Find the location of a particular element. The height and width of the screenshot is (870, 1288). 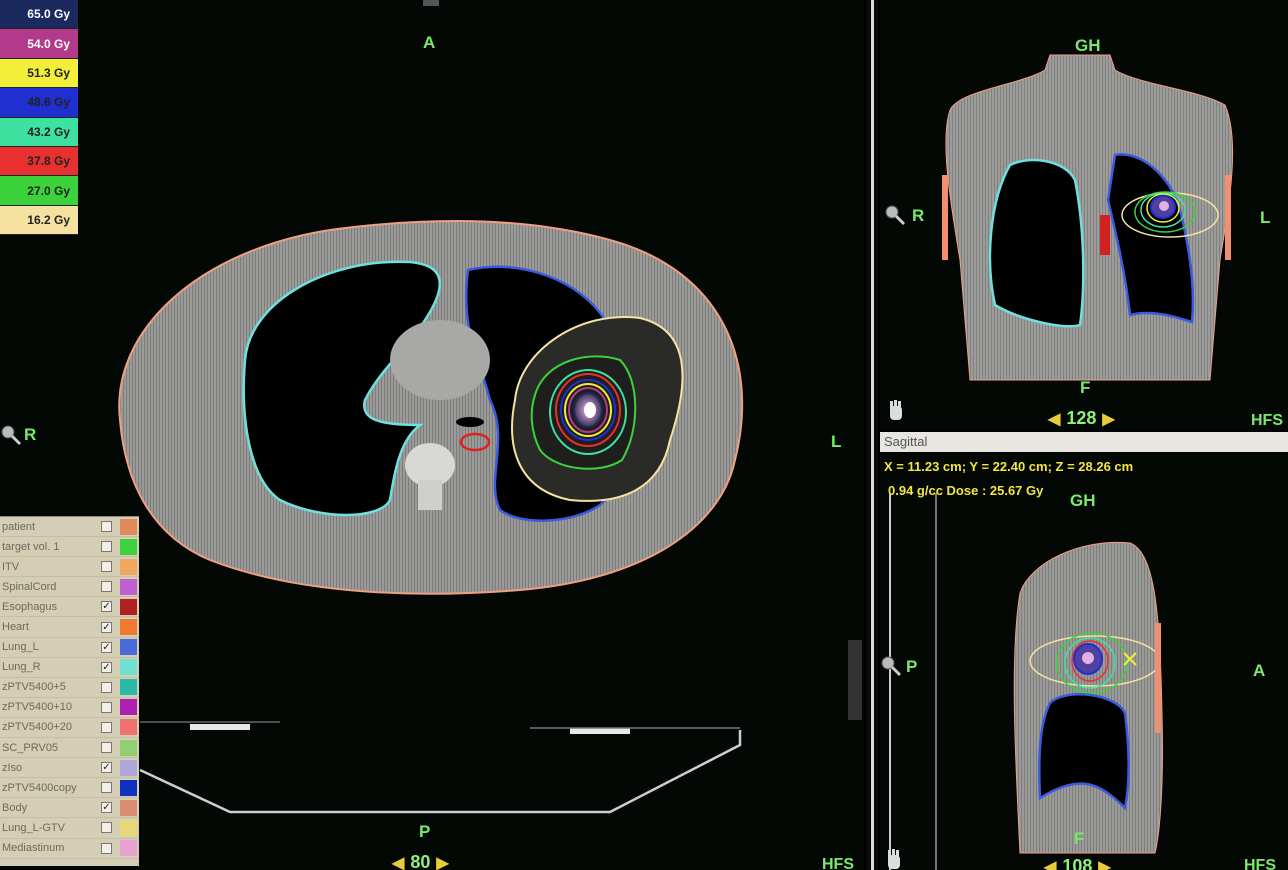

sagittal-slice-number: 108 is located at coordinates (1077, 863).